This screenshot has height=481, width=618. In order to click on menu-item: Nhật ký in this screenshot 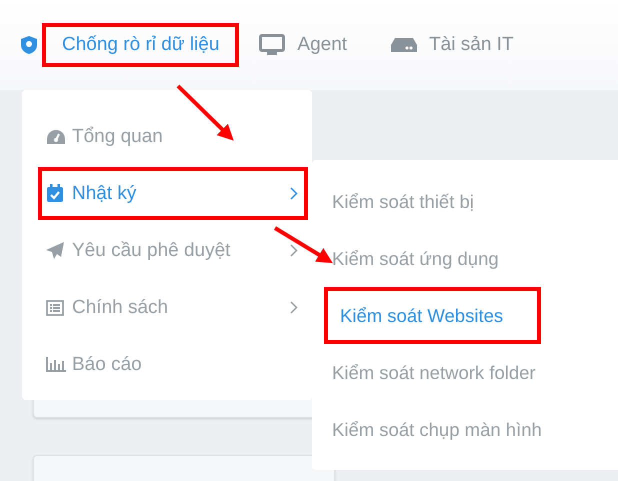, I will do `click(173, 193)`.